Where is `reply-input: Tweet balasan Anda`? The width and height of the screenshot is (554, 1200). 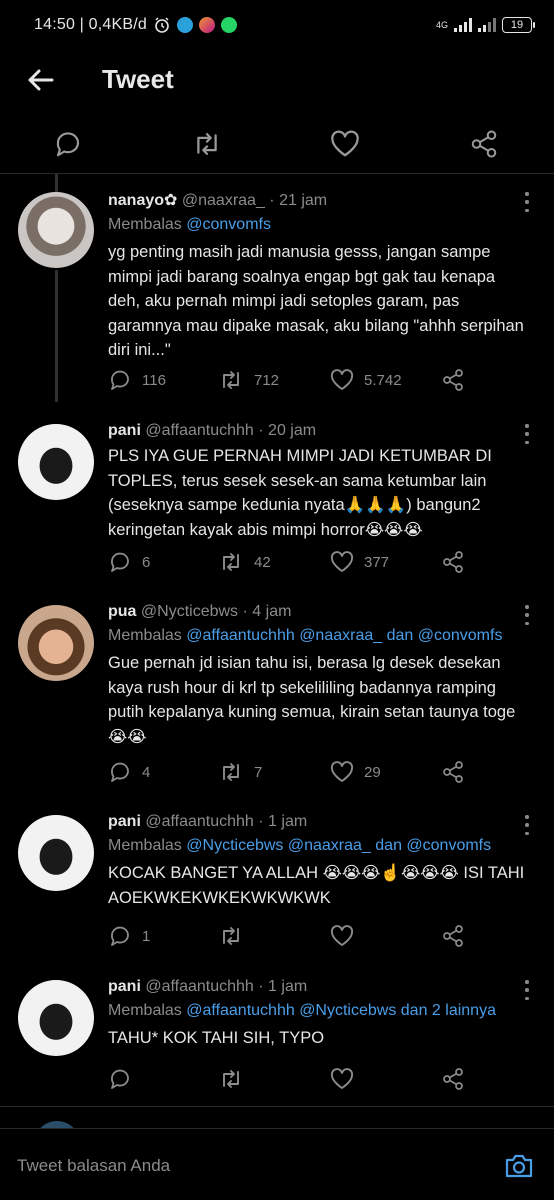 reply-input: Tweet balasan Anda is located at coordinates (93, 1166).